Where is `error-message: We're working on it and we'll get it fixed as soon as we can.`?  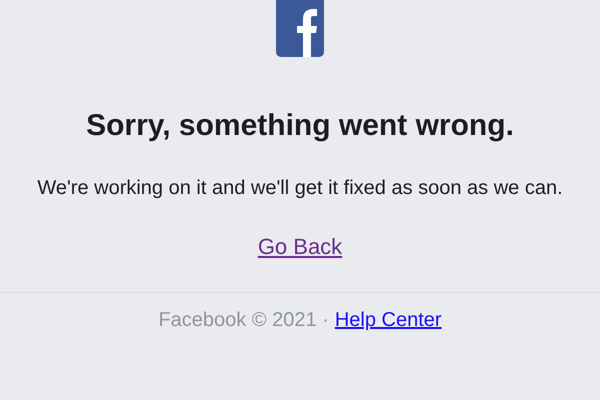 error-message: We're working on it and we'll get it fixed as soon as we can. is located at coordinates (300, 188).